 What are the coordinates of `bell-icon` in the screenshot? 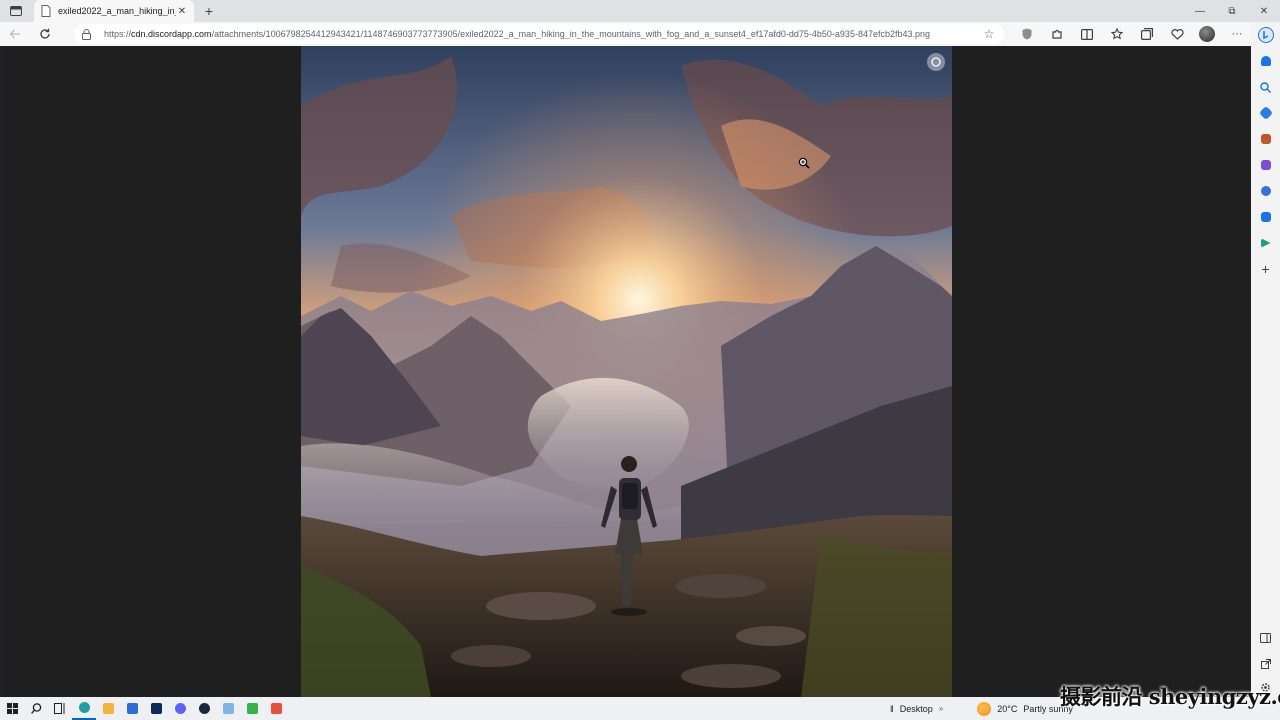 It's located at (1265, 61).